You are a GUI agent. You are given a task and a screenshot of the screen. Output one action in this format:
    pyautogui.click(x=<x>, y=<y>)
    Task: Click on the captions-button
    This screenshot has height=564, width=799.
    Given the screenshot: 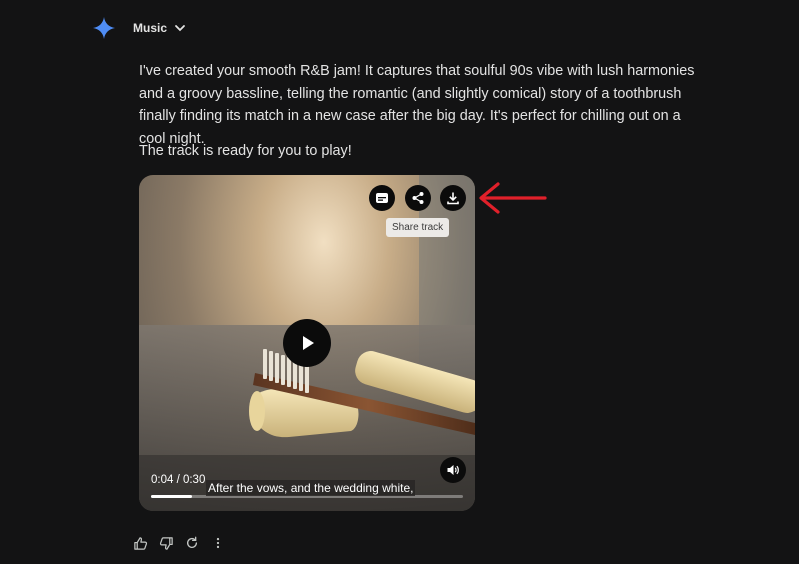 What is the action you would take?
    pyautogui.click(x=382, y=198)
    